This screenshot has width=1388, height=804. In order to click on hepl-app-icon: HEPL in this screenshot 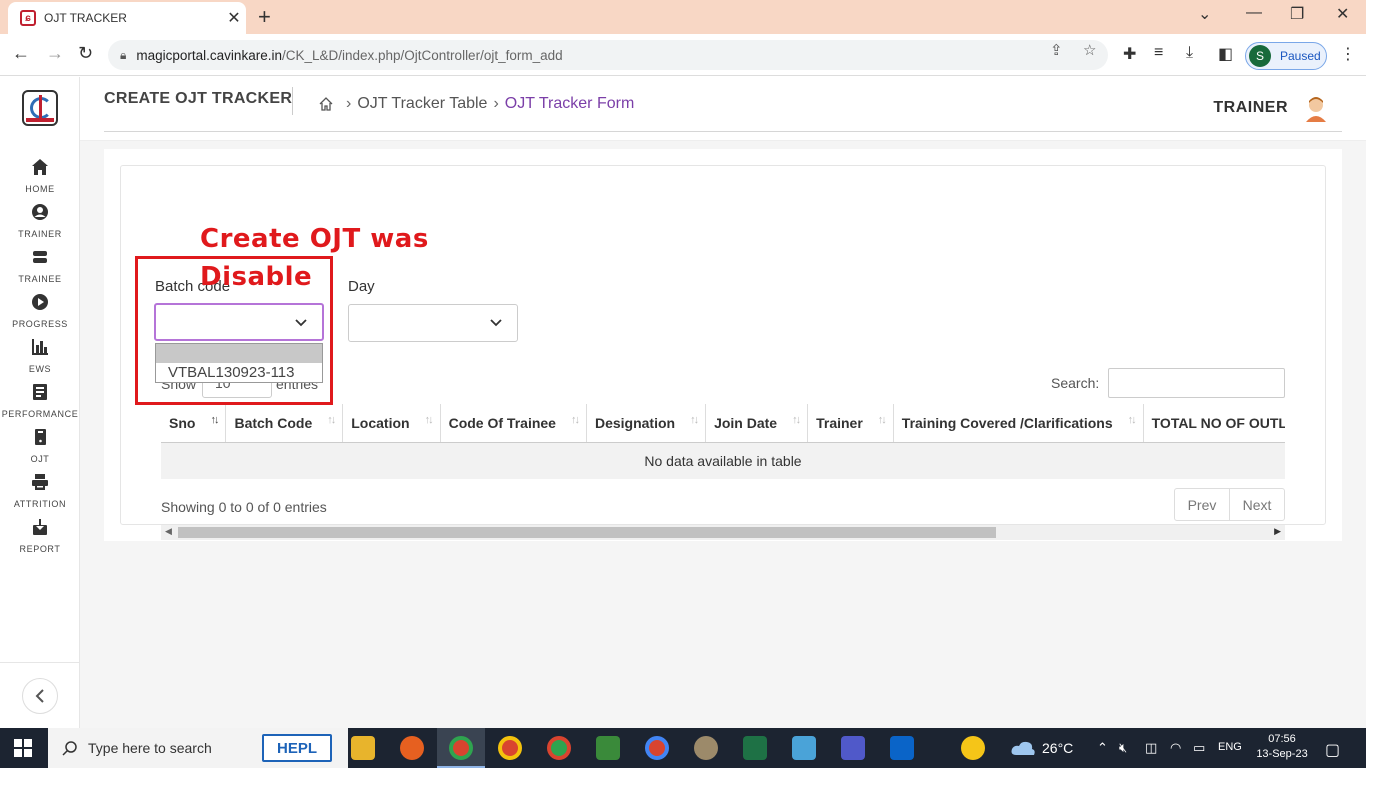, I will do `click(297, 748)`.